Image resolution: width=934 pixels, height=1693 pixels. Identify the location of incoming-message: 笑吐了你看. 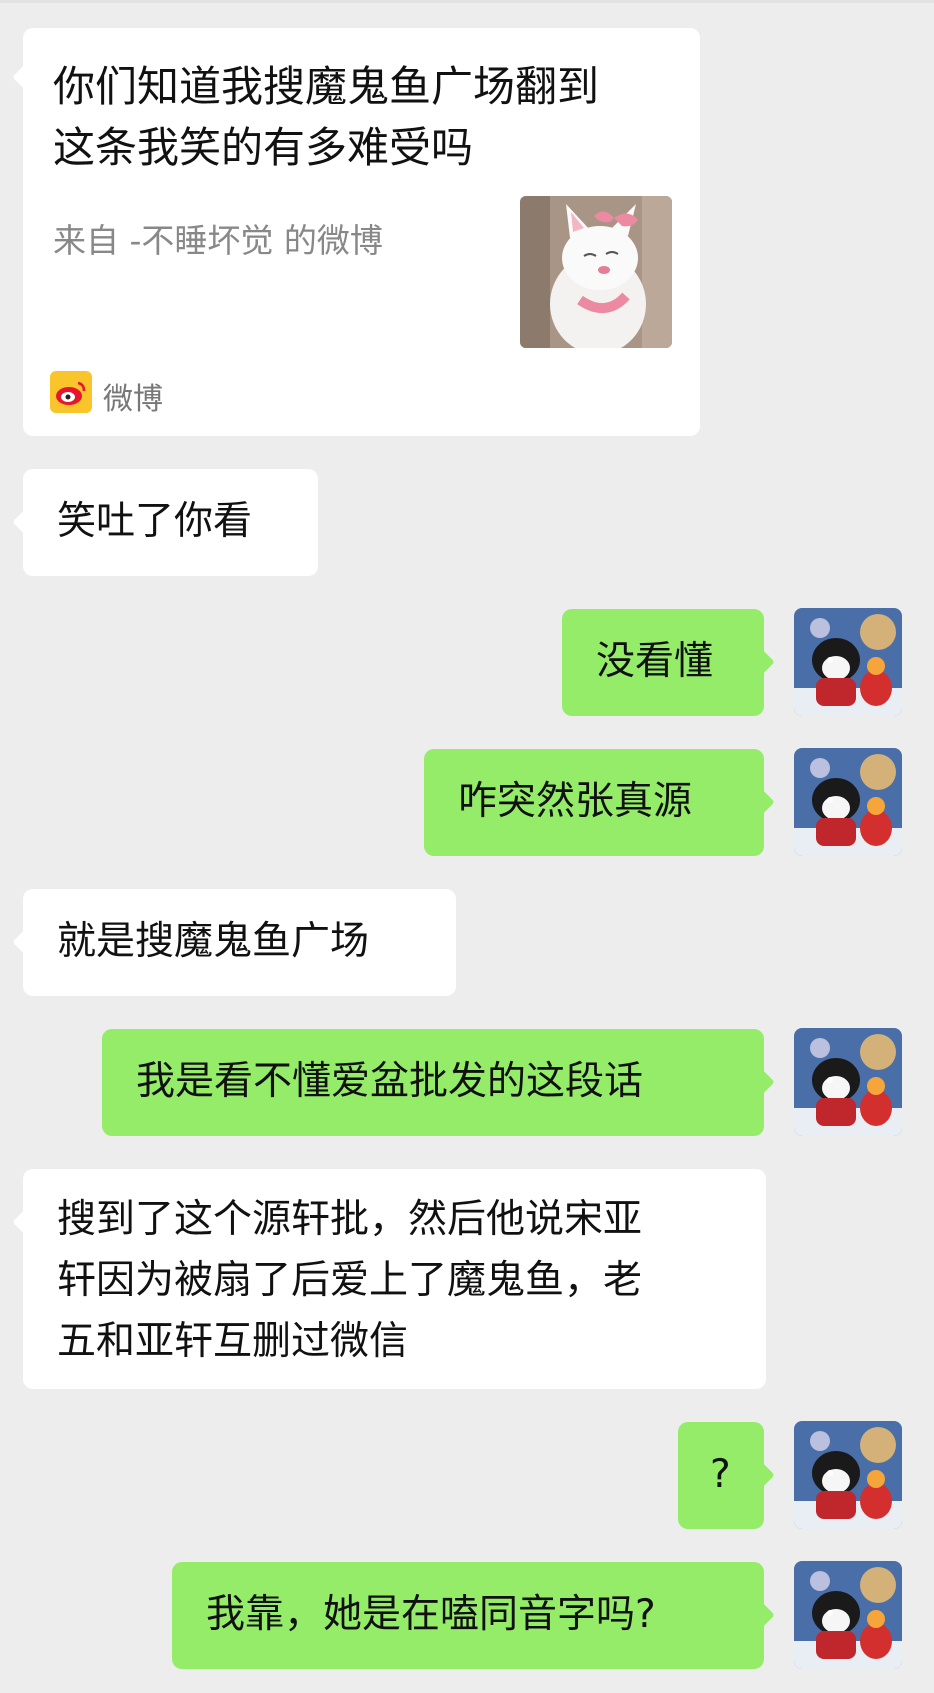
(165, 522).